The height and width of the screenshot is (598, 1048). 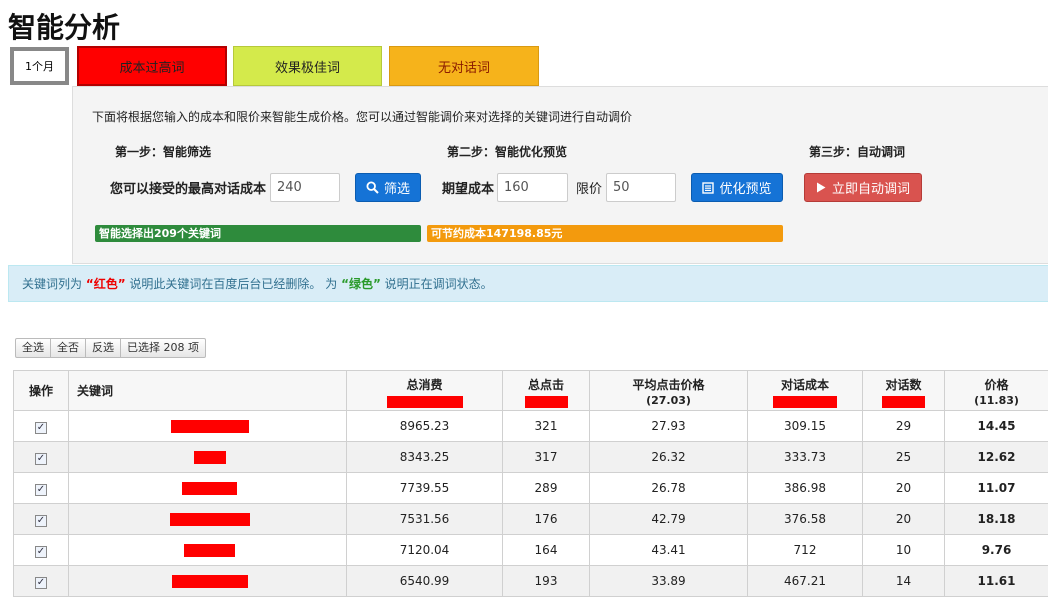 What do you see at coordinates (805, 550) in the screenshot?
I see `conv-cost-cell: 712` at bounding box center [805, 550].